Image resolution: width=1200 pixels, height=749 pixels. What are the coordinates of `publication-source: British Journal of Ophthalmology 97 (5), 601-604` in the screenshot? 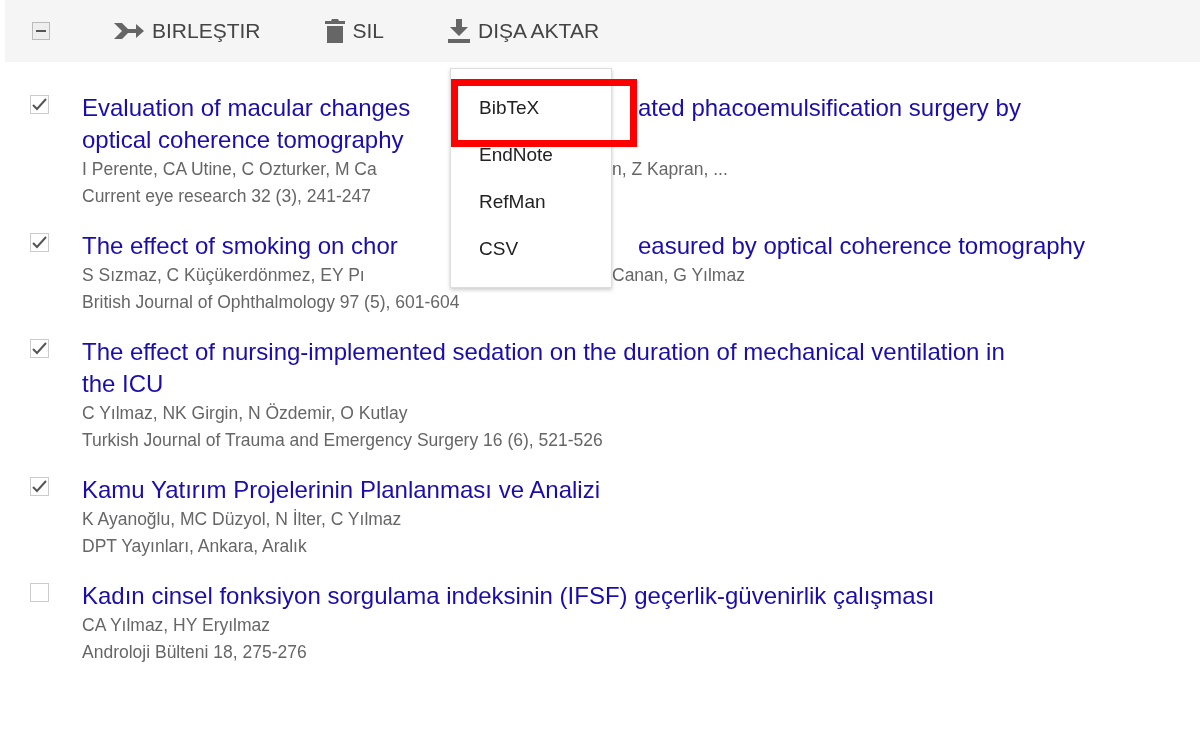 It's located at (271, 302).